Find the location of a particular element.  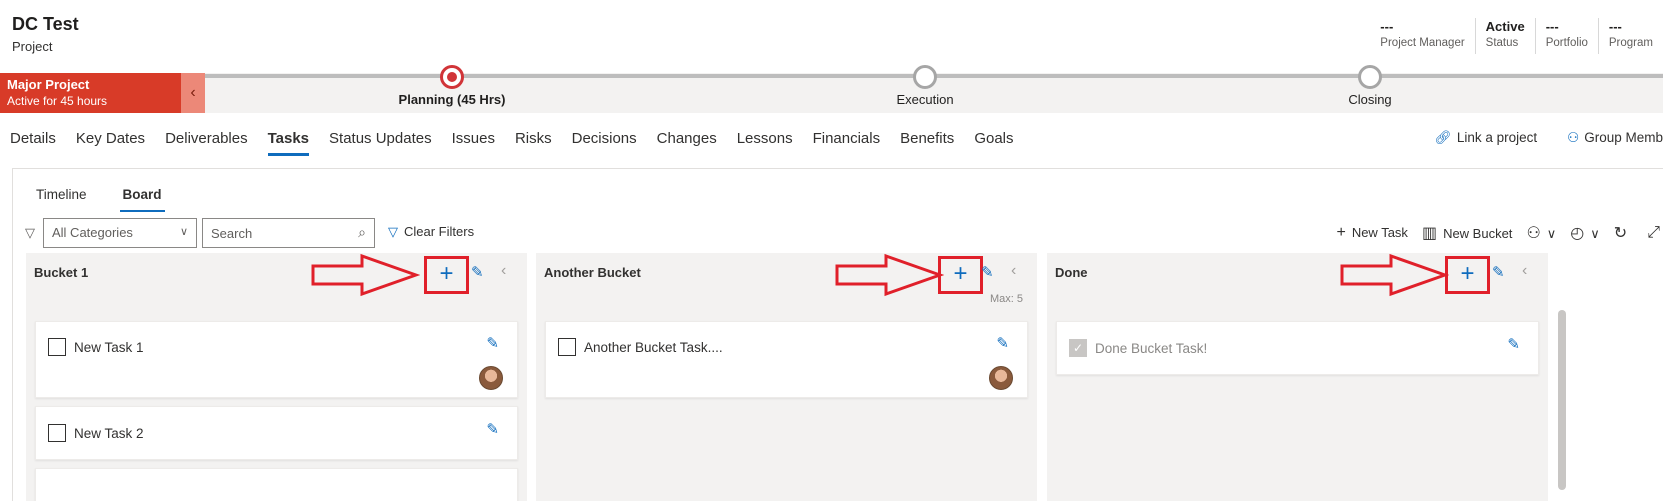

status-icon: ◴ is located at coordinates (1577, 233).